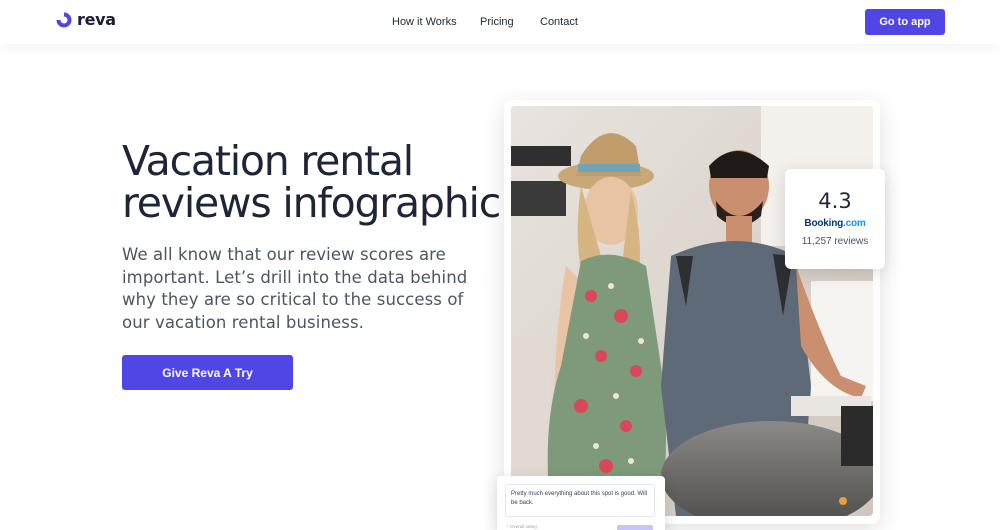  I want to click on nav-link-how-it-works: How it Works, so click(424, 22).